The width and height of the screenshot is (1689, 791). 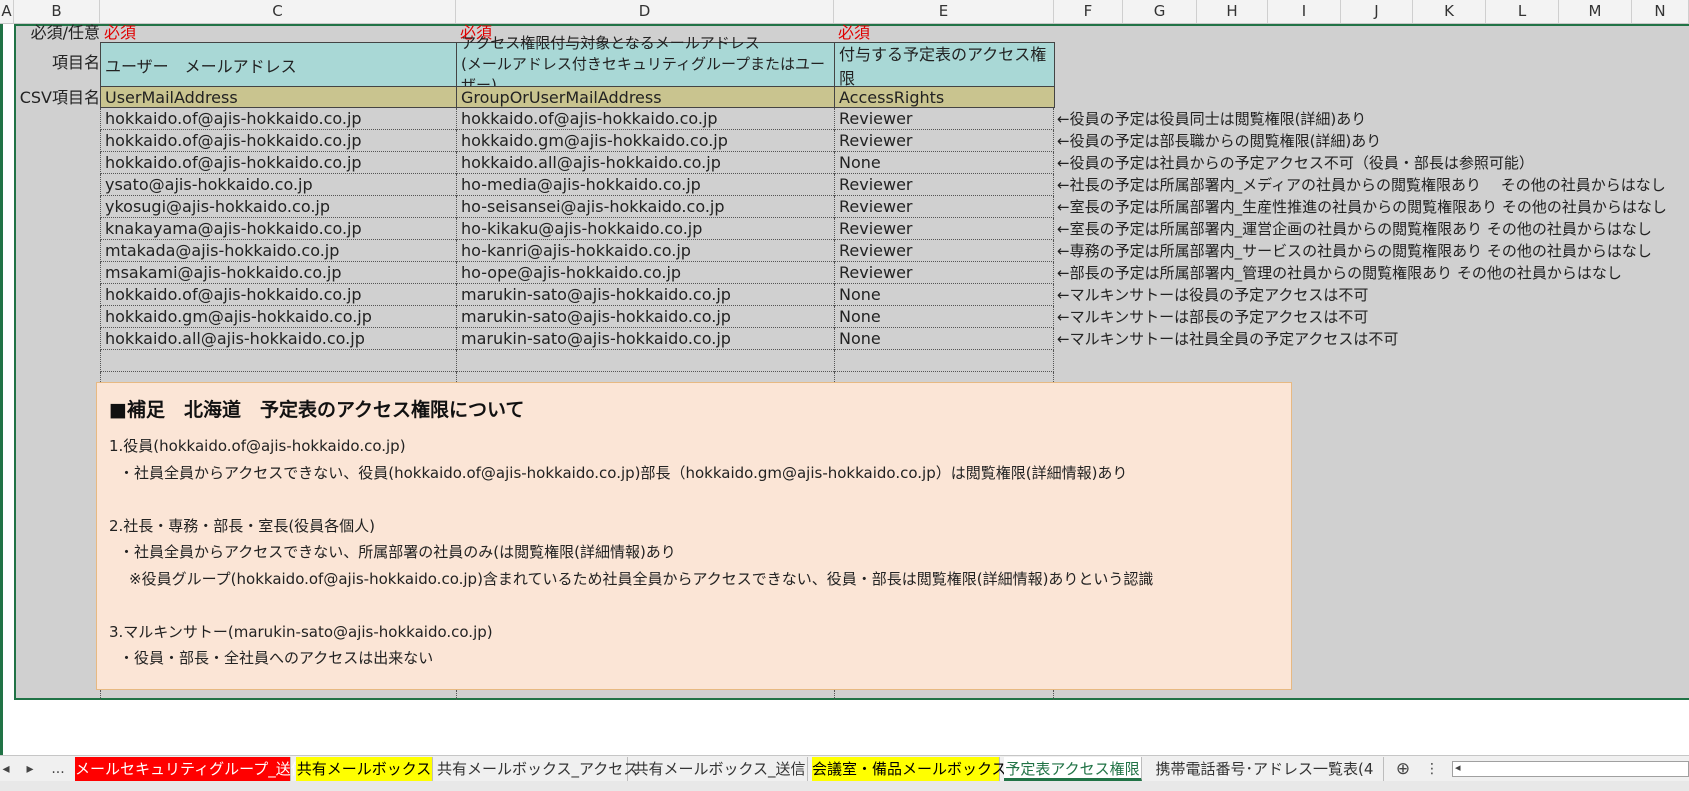 I want to click on column-header-e: E, so click(x=944, y=11).